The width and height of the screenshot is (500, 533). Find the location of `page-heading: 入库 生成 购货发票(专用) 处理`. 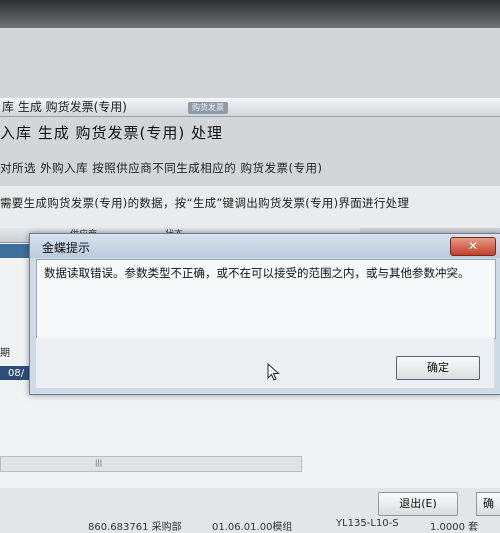

page-heading: 入库 生成 购货发票(专用) 处理 is located at coordinates (112, 133).